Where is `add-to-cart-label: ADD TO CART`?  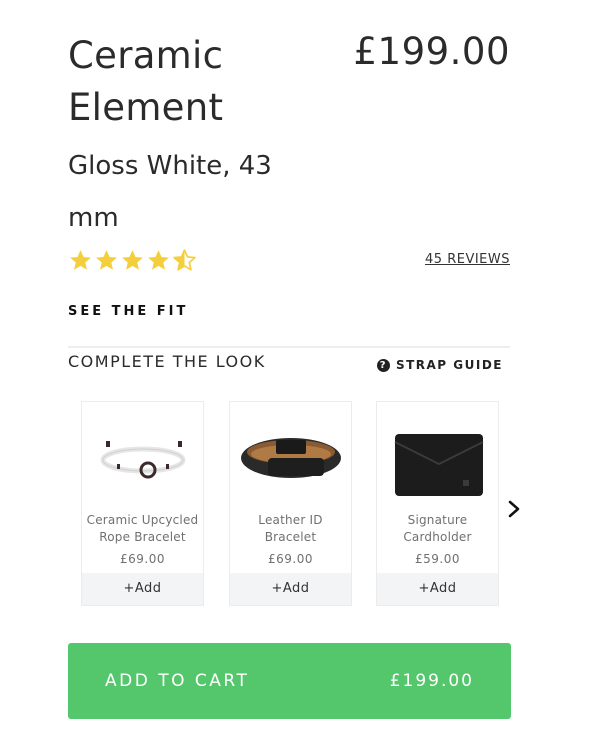 add-to-cart-label: ADD TO CART is located at coordinates (177, 681).